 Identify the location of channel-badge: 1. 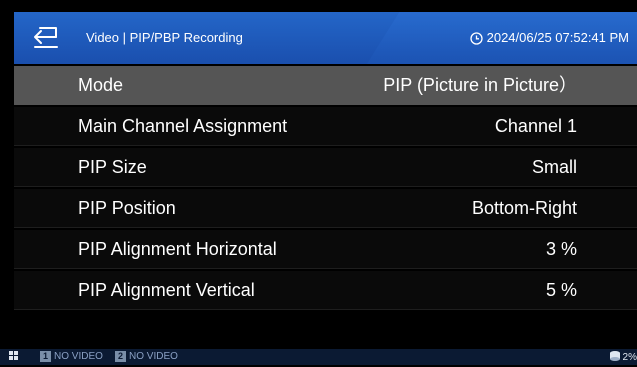
(45, 356).